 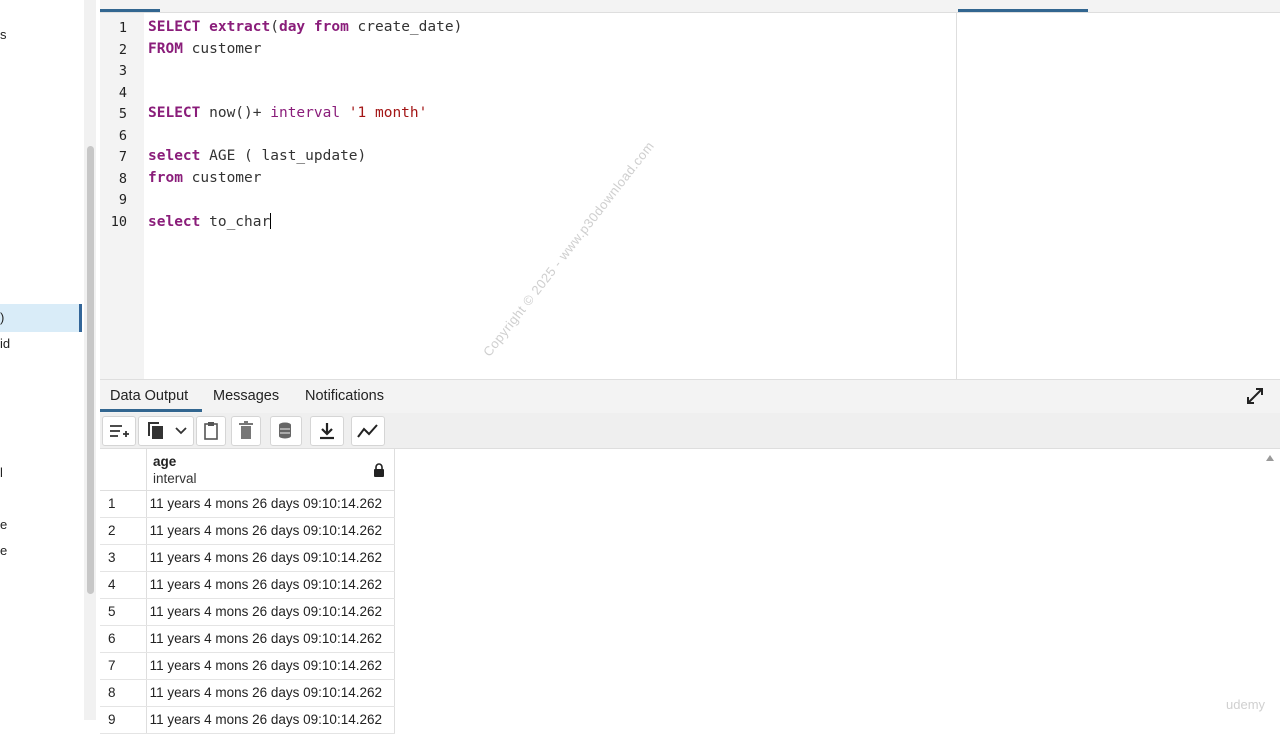 I want to click on sql-keyword: FROM, so click(x=165, y=49).